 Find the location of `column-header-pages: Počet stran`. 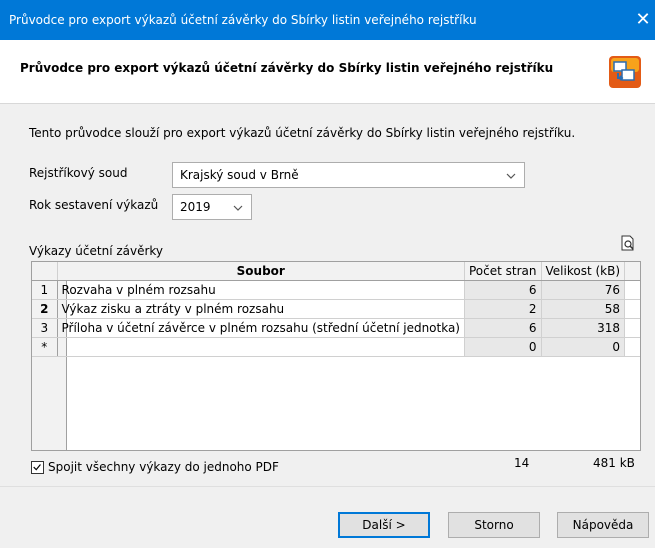

column-header-pages: Počet stran is located at coordinates (503, 271).